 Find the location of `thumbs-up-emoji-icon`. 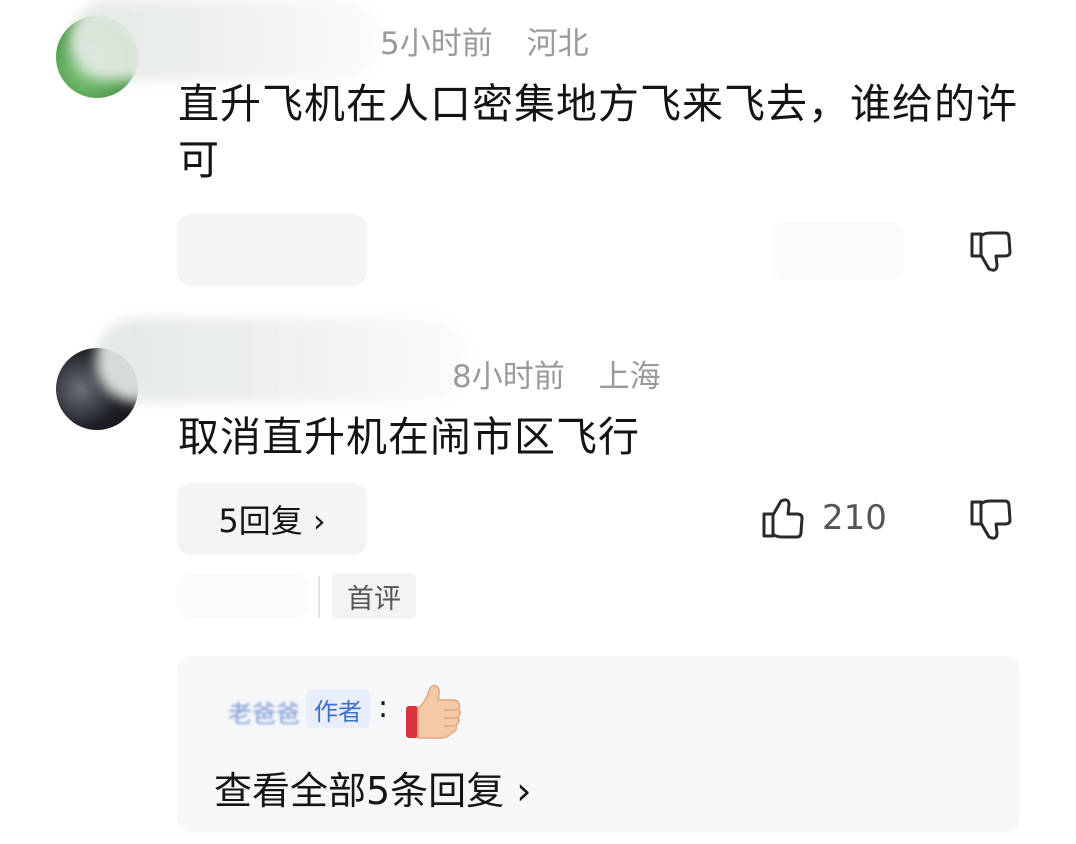

thumbs-up-emoji-icon is located at coordinates (434, 711).